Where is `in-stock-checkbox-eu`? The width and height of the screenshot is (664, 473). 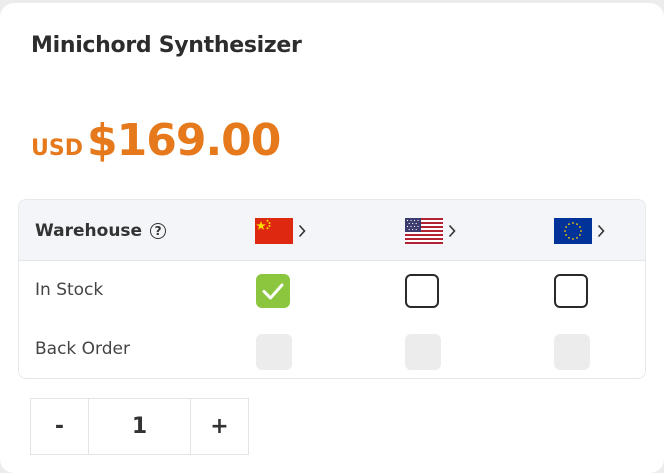
in-stock-checkbox-eu is located at coordinates (571, 291).